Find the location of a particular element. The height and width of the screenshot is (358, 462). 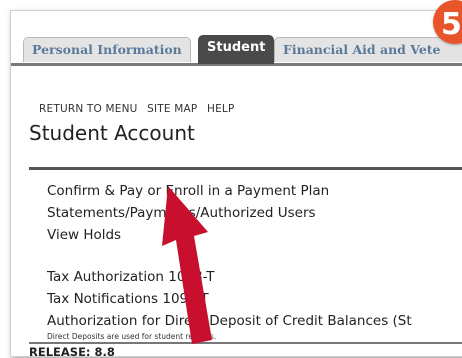

return-to-menu-link: RETURN TO MENU is located at coordinates (88, 109).